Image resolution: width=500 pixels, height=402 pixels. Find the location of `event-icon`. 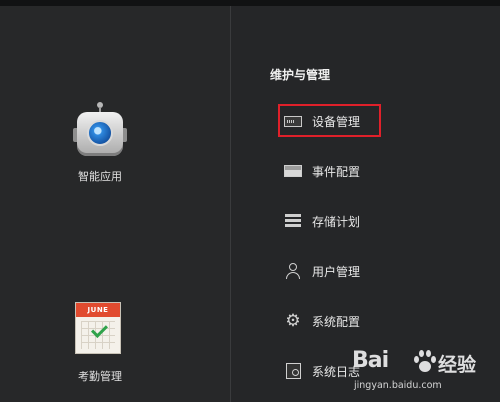

event-icon is located at coordinates (293, 171).